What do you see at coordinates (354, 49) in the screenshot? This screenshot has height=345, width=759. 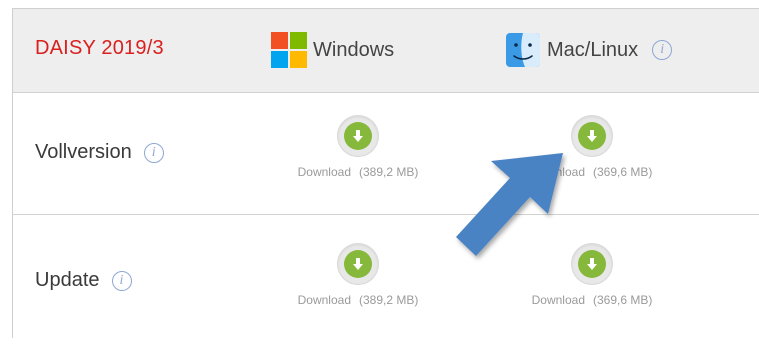 I see `windows-label: Windows` at bounding box center [354, 49].